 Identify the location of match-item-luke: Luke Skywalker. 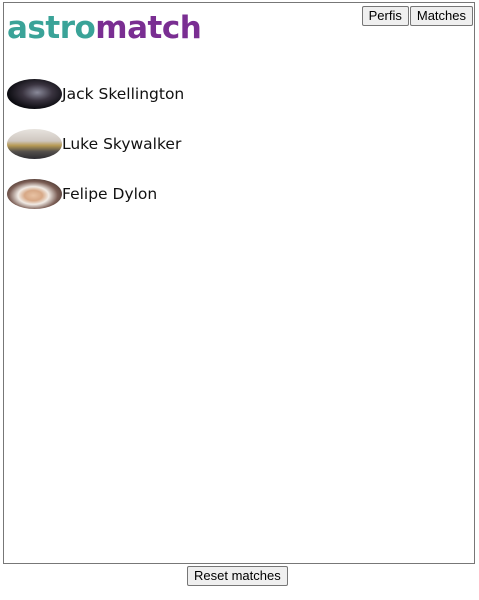
(95, 144).